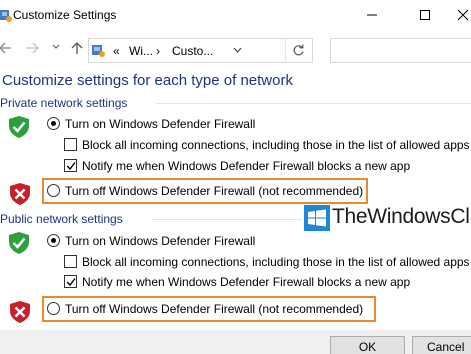  What do you see at coordinates (53, 240) in the screenshot?
I see `public-turn-on-radio` at bounding box center [53, 240].